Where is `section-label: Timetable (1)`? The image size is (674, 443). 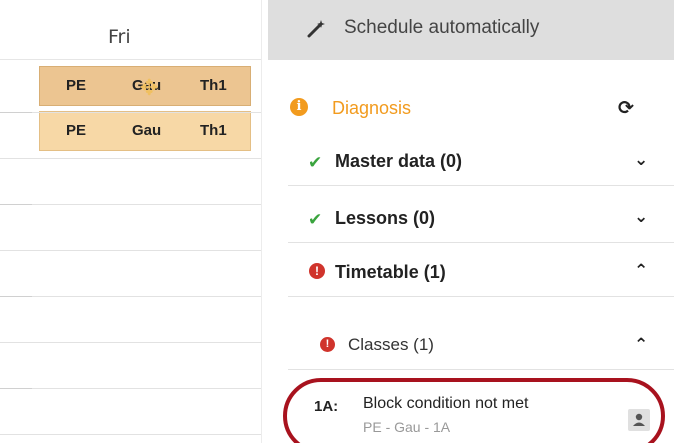
section-label: Timetable (1) is located at coordinates (390, 272).